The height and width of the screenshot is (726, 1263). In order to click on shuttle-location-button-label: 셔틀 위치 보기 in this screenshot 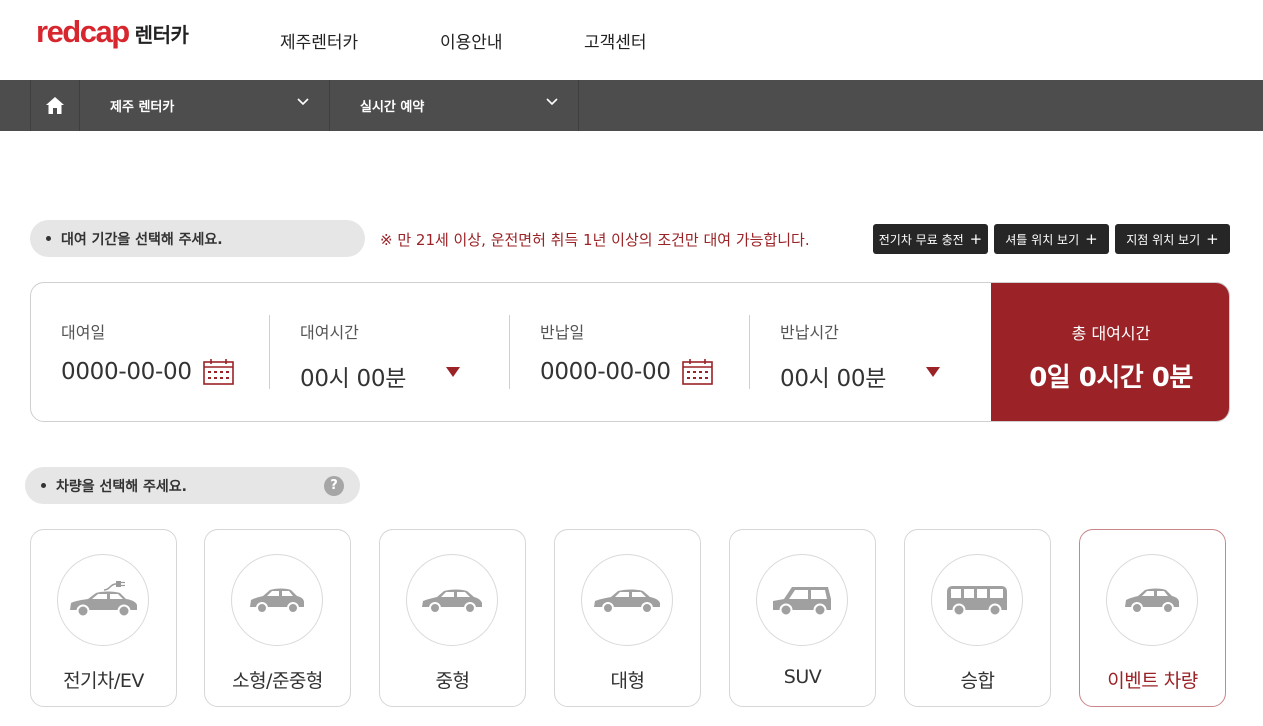, I will do `click(1042, 239)`.